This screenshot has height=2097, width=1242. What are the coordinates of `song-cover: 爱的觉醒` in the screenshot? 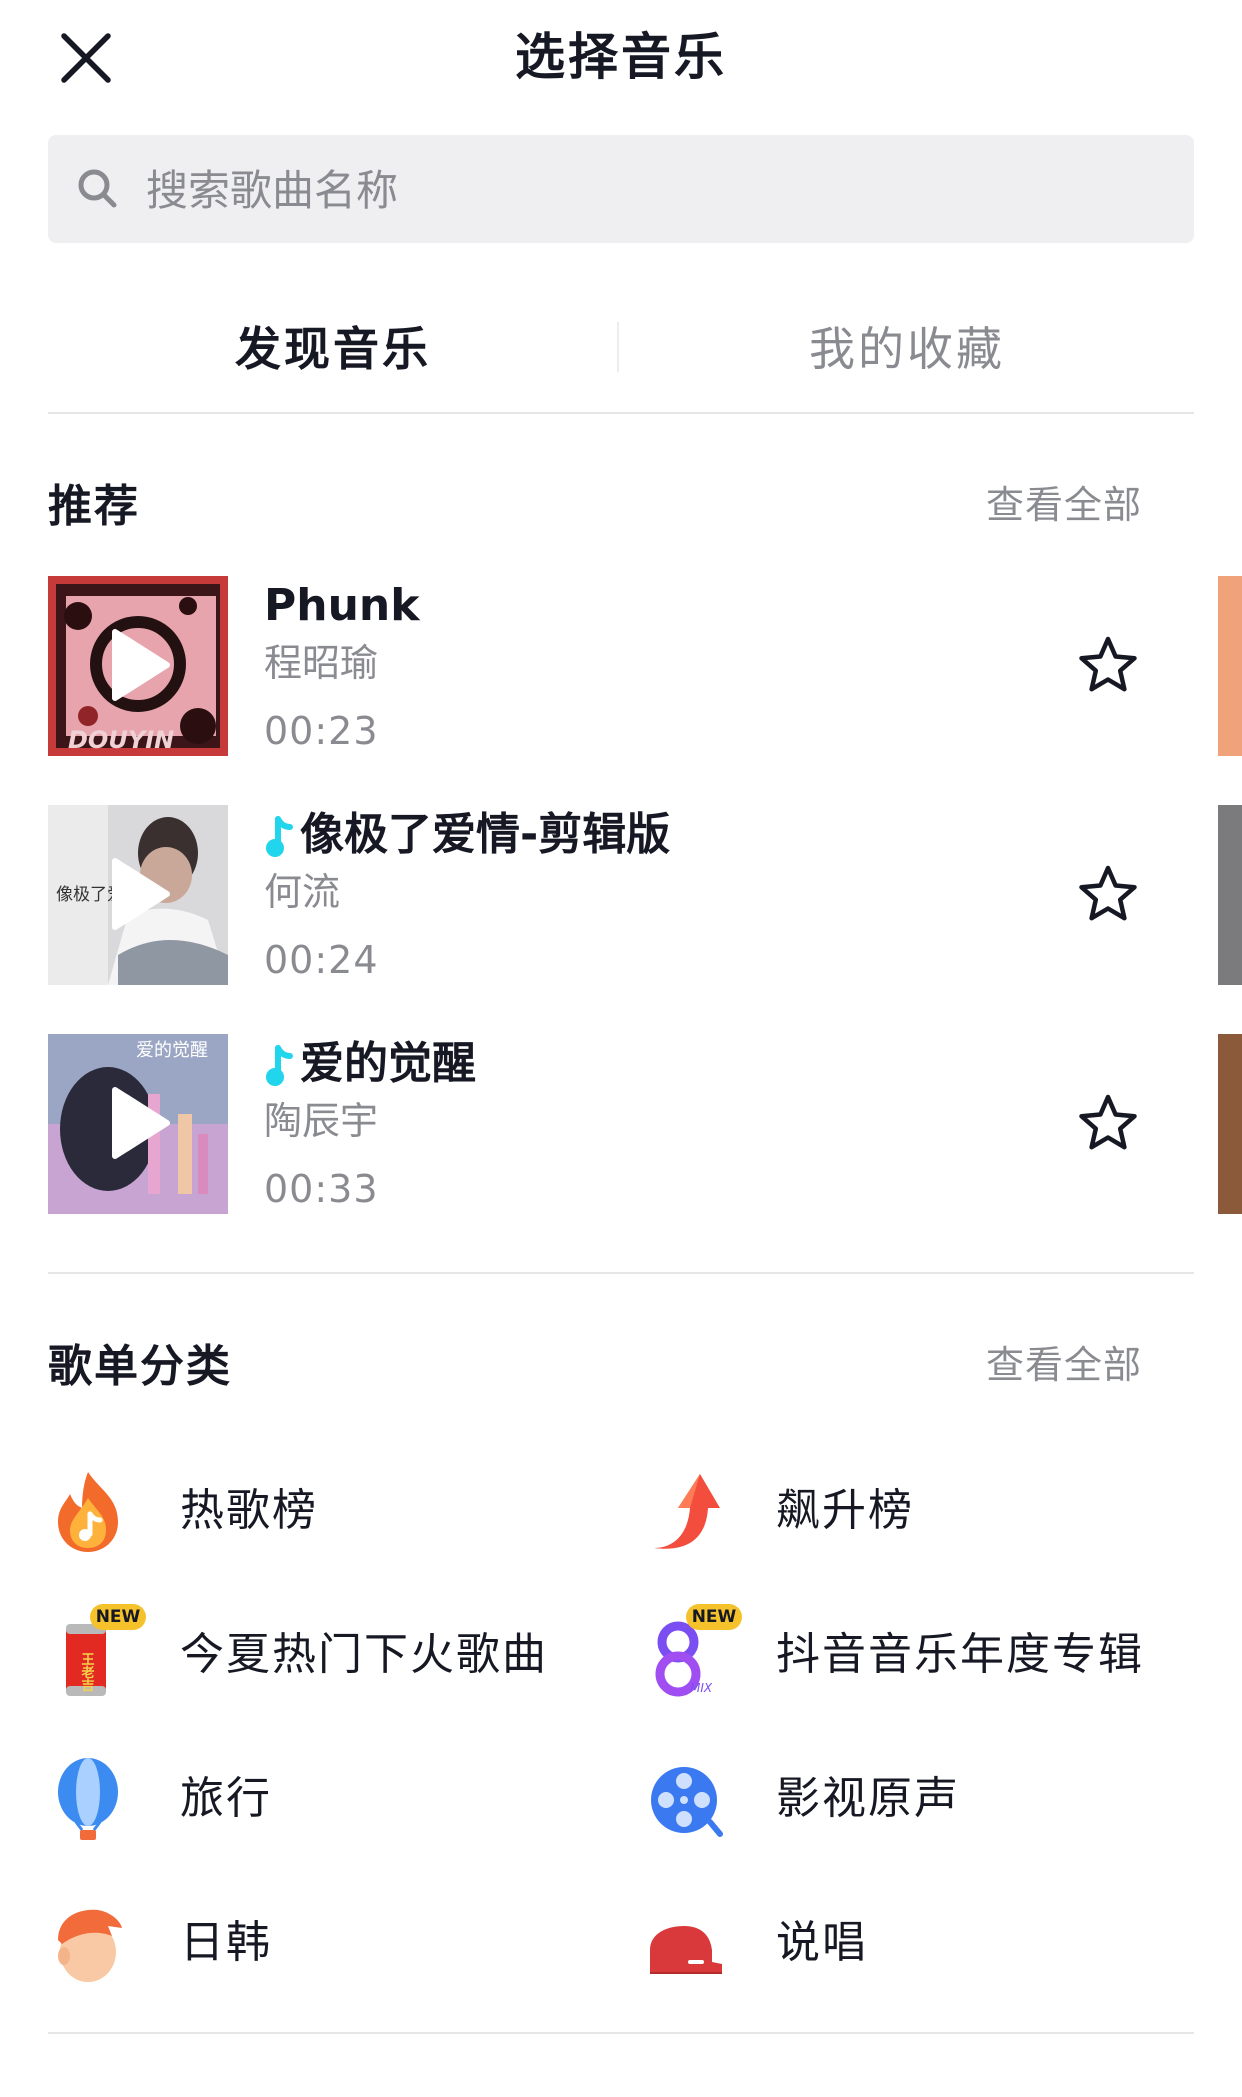 It's located at (138, 1124).